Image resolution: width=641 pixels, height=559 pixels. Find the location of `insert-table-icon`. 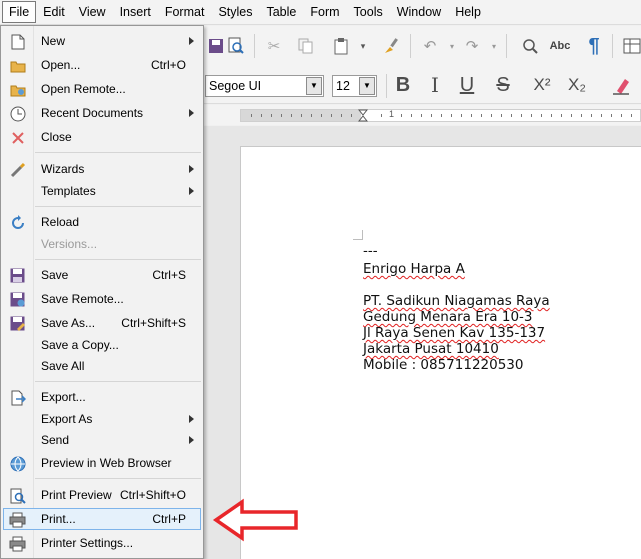

insert-table-icon is located at coordinates (630, 46).